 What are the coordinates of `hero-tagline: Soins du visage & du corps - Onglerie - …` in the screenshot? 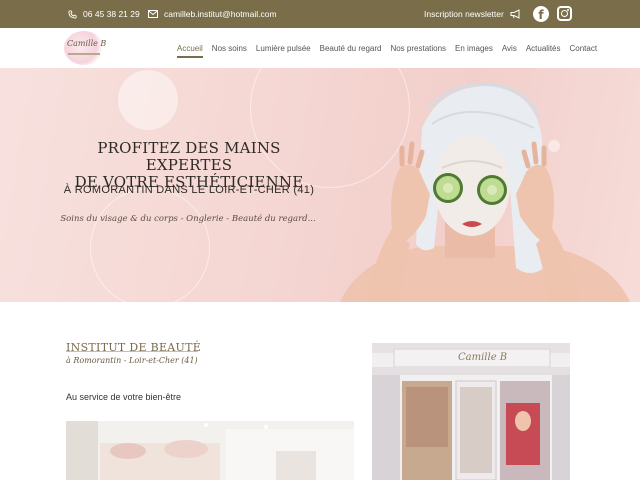 It's located at (188, 219).